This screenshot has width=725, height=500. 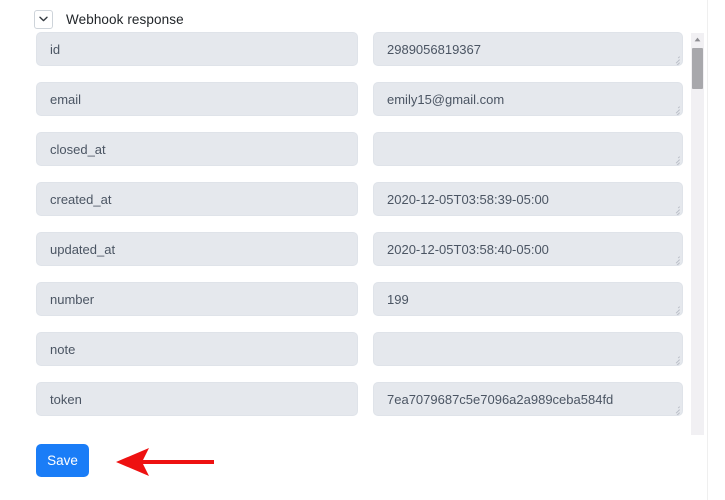 I want to click on caret-up-icon, so click(x=697, y=39).